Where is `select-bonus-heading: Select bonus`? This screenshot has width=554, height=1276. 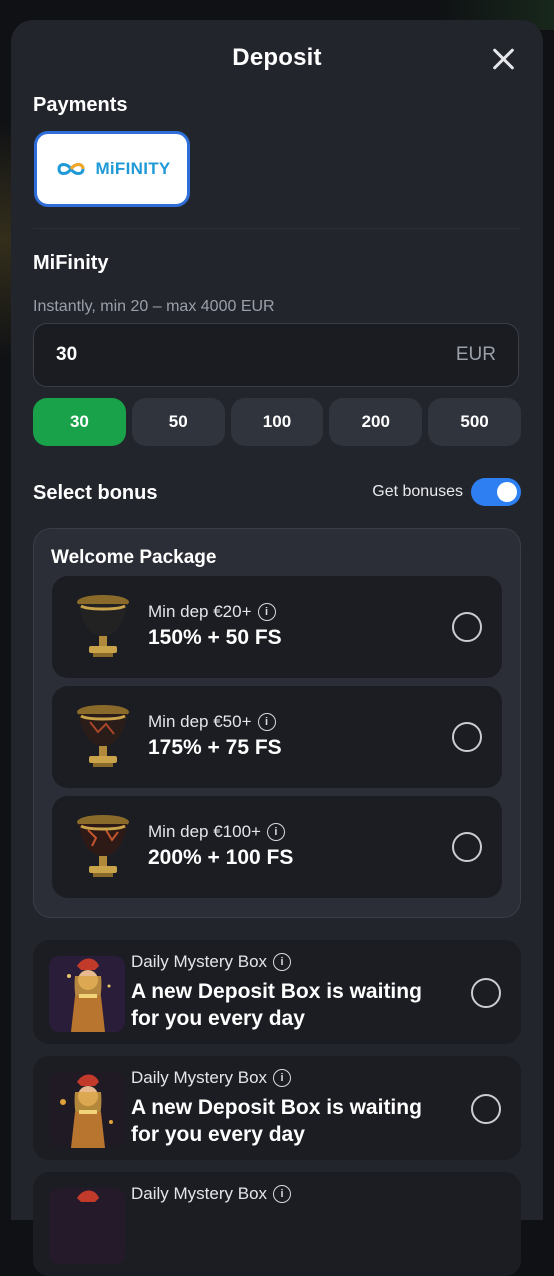 select-bonus-heading: Select bonus is located at coordinates (95, 493).